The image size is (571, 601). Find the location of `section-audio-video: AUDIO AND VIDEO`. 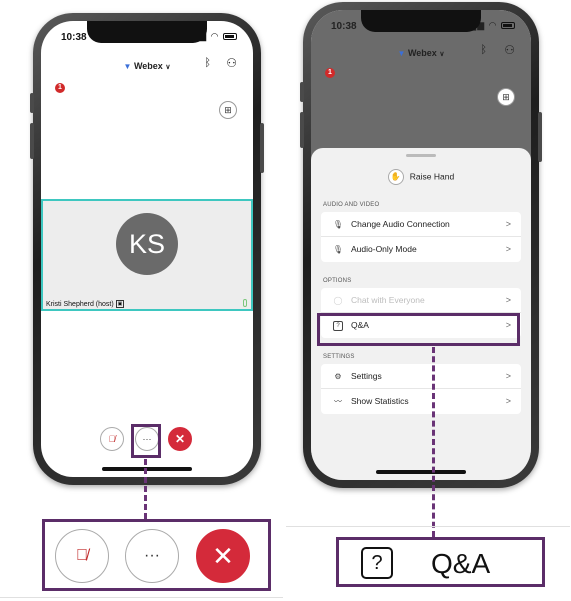

section-audio-video: AUDIO AND VIDEO is located at coordinates (351, 205).